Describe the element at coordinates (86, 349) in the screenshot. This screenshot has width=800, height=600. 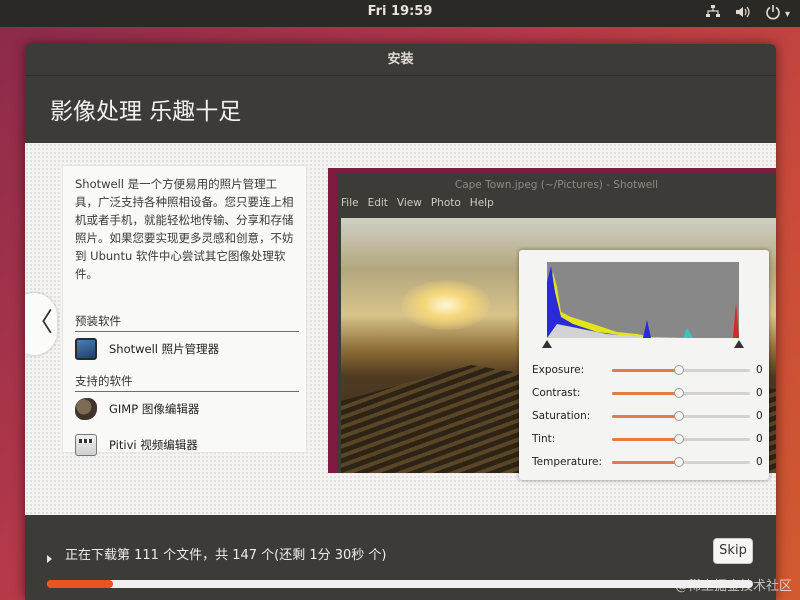
I see `shotwell-icon` at that location.